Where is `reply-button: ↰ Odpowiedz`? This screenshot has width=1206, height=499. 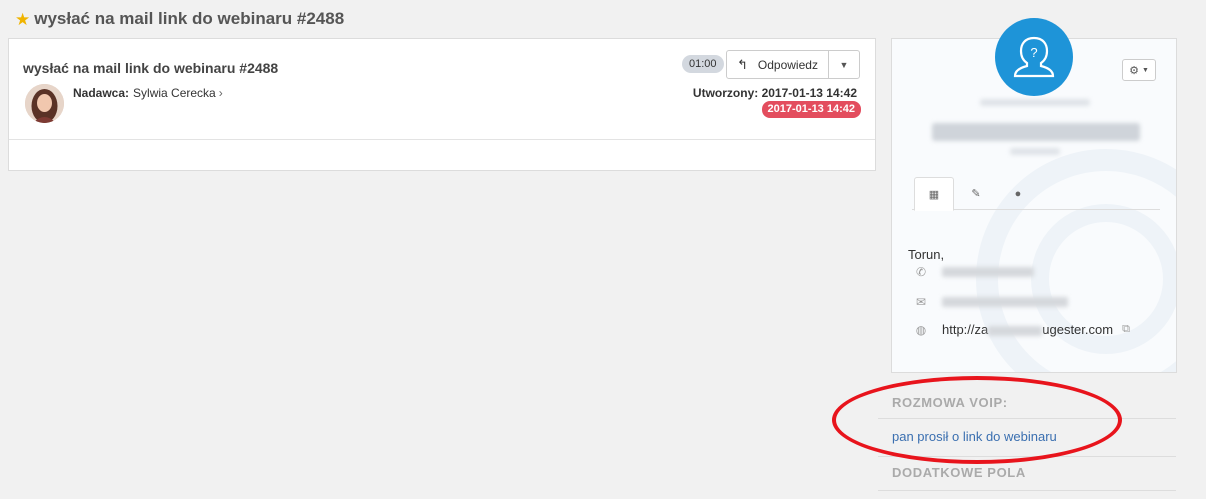
reply-button: ↰ Odpowiedz is located at coordinates (778, 64).